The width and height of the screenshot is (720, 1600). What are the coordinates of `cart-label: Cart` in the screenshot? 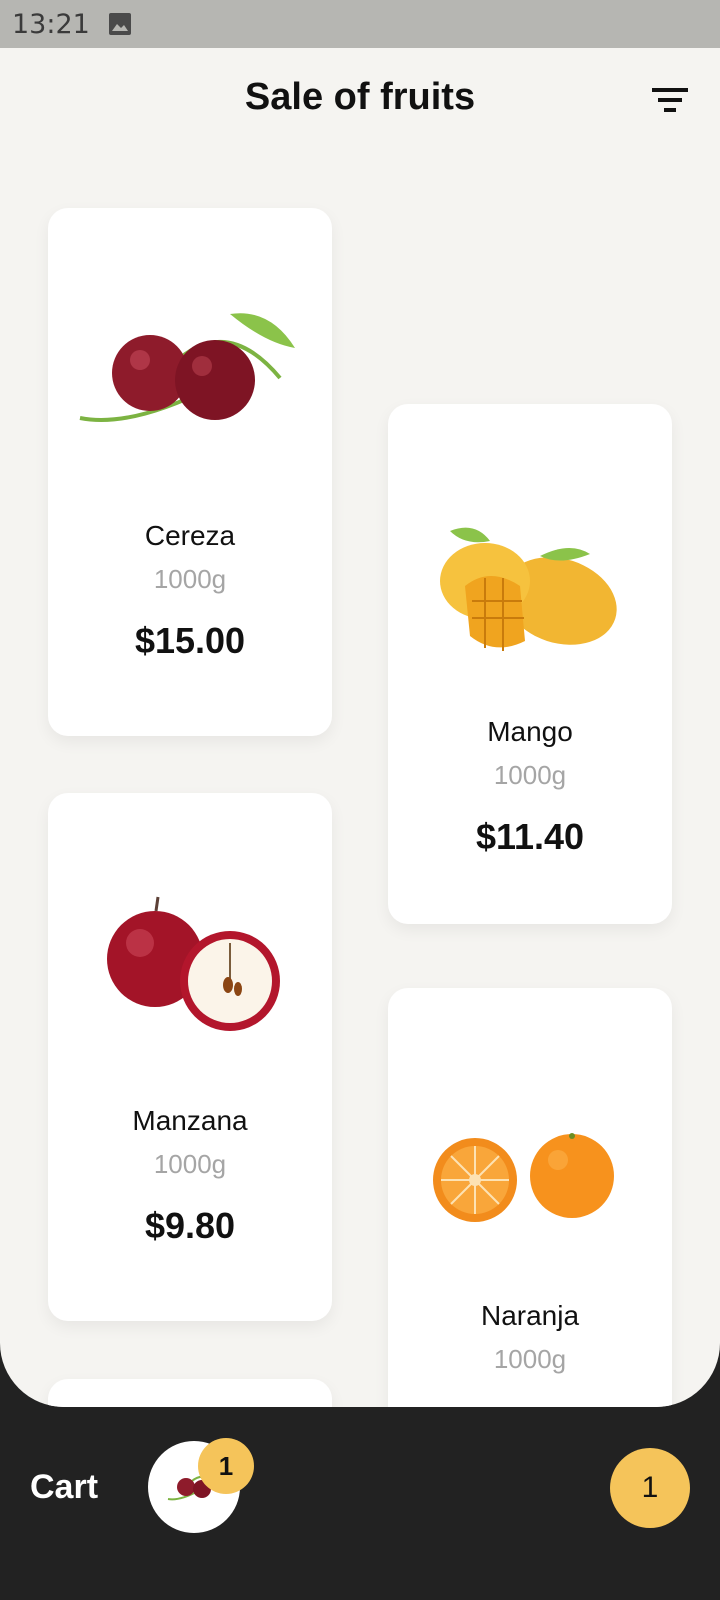 It's located at (64, 1487).